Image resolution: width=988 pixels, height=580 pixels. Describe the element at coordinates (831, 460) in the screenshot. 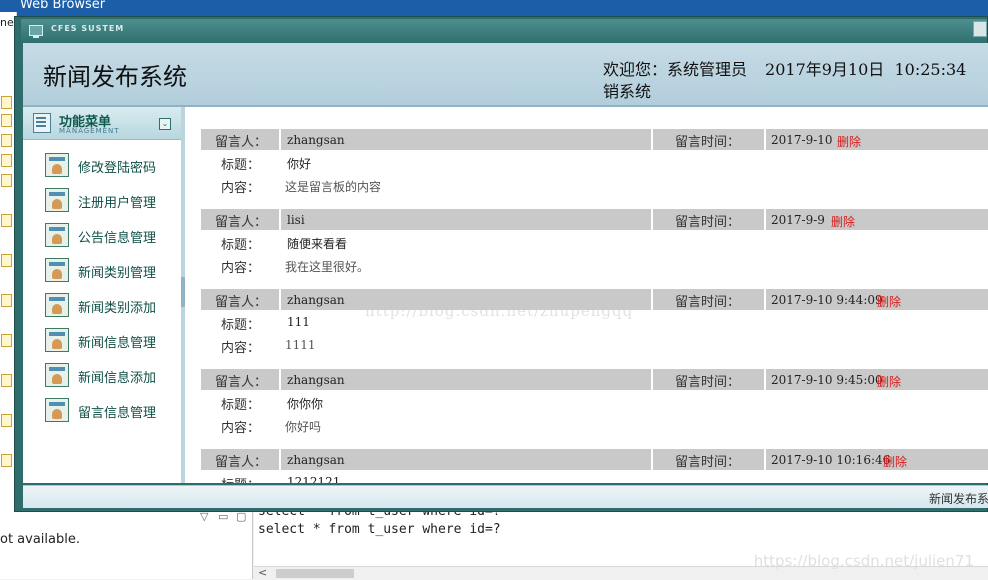

I see `time-value: 2017-9-10 10:16:46` at that location.